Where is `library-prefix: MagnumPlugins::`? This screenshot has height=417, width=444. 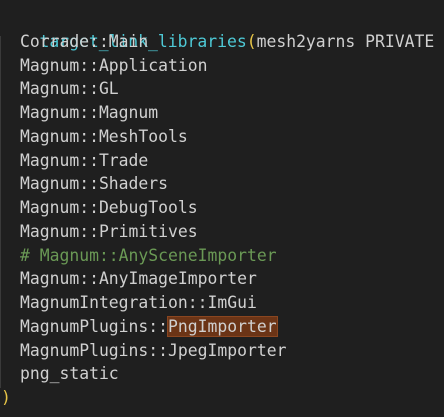 library-prefix: MagnumPlugins:: is located at coordinates (94, 326).